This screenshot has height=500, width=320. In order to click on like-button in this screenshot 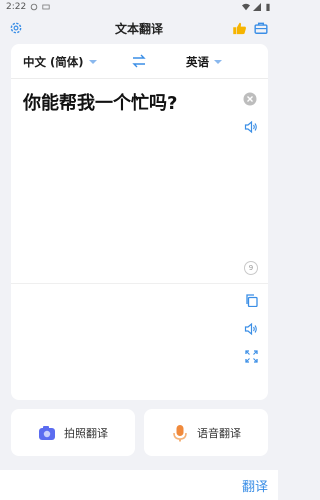, I will do `click(239, 28)`.